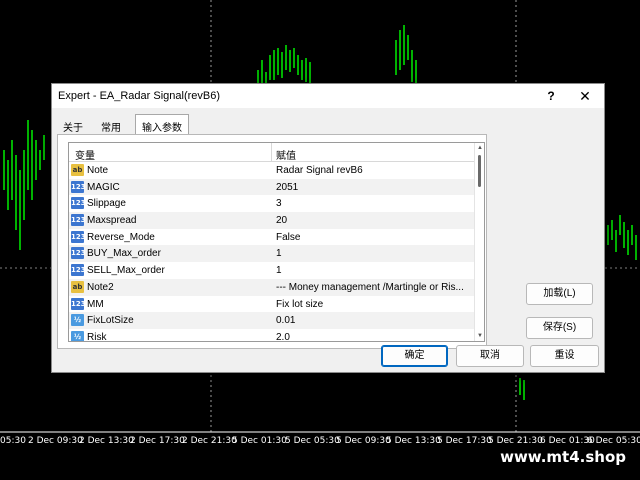 This screenshot has width=640, height=480. I want to click on param-name: MM, so click(95, 304).